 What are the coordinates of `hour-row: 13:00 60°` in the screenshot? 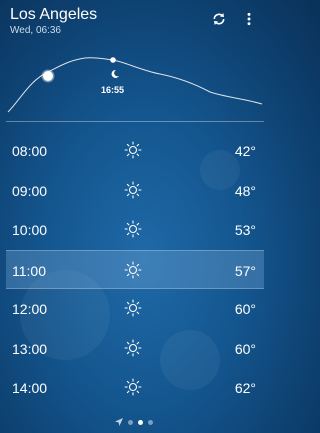 It's located at (135, 349).